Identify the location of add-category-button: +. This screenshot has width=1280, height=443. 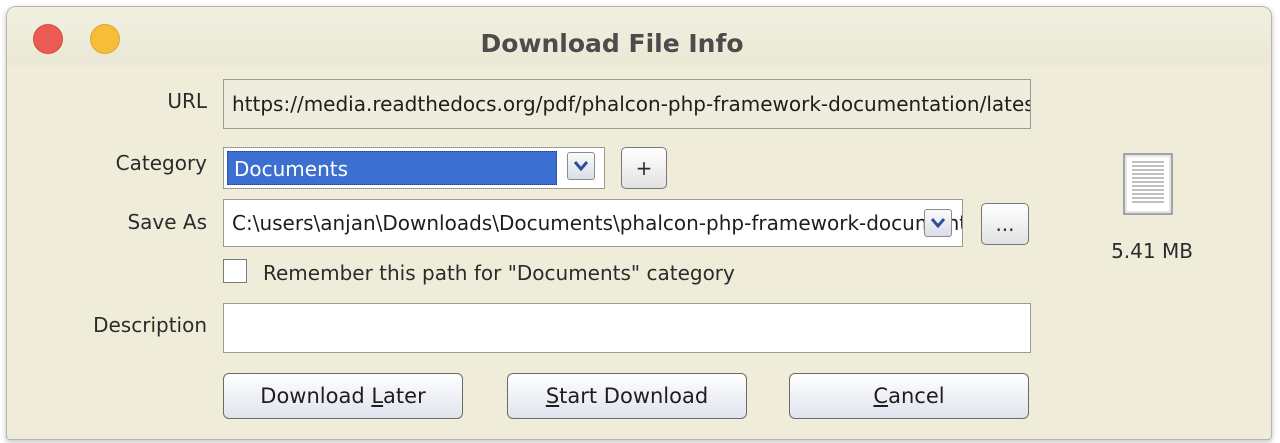
(644, 168).